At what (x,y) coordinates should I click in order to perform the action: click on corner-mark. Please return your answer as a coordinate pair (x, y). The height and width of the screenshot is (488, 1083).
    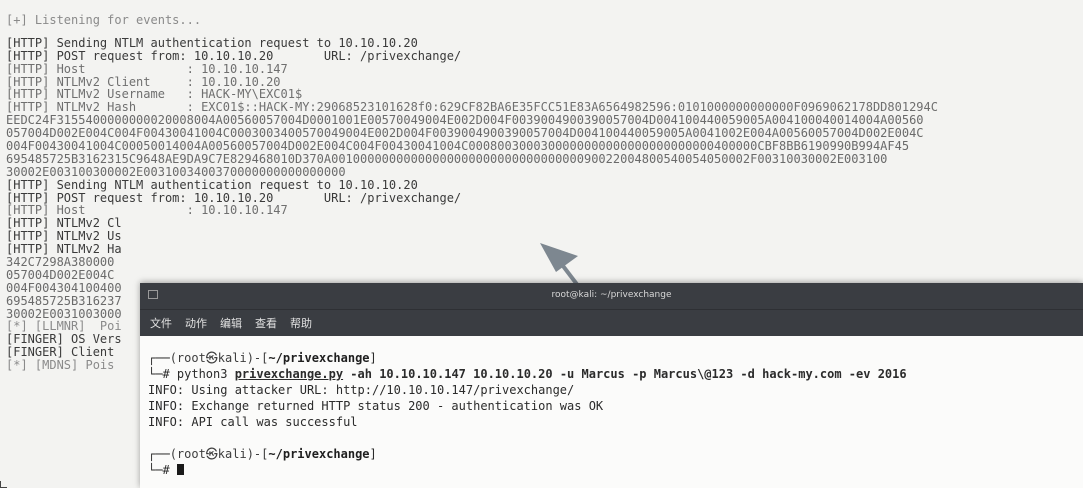
    Looking at the image, I should click on (3, 484).